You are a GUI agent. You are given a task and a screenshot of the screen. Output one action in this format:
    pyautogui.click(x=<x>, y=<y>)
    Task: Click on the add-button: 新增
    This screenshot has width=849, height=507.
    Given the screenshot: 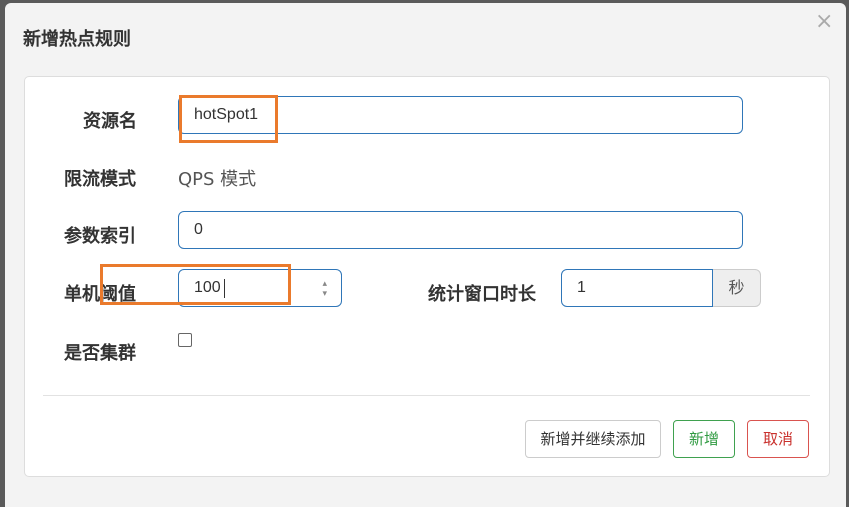 What is the action you would take?
    pyautogui.click(x=704, y=439)
    